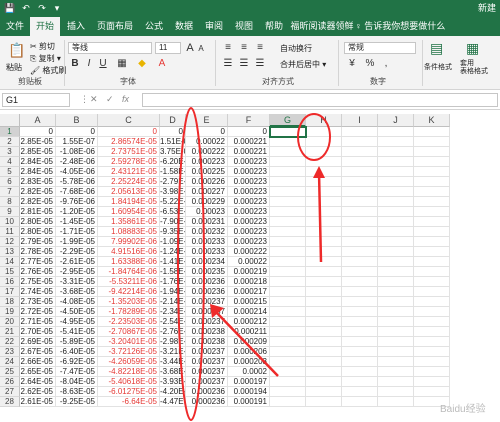  What do you see at coordinates (207, 192) in the screenshot?
I see `cell-e7: 0.000227` at bounding box center [207, 192].